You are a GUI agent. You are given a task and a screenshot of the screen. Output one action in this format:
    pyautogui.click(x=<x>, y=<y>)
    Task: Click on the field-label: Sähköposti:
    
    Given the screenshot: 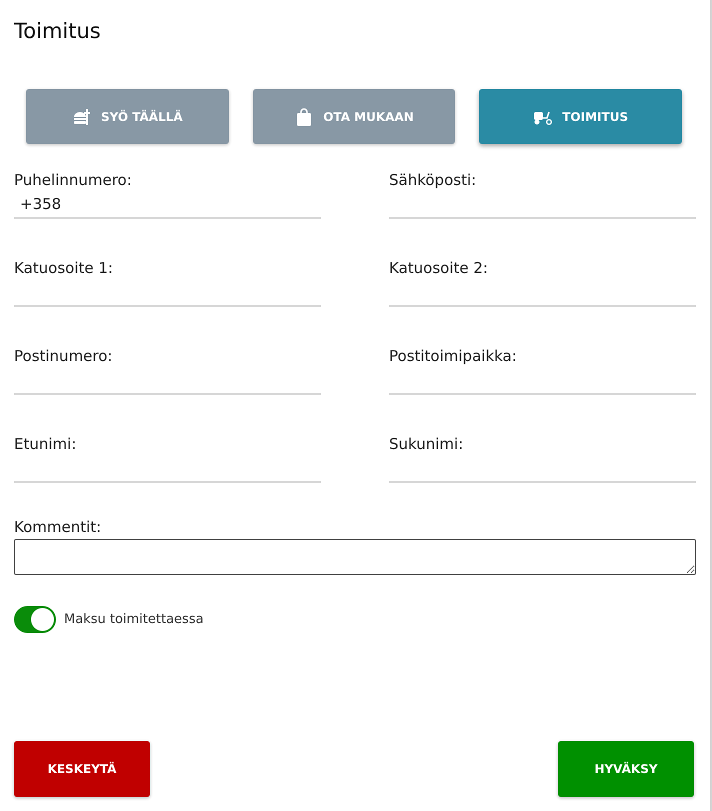 What is the action you would take?
    pyautogui.click(x=433, y=180)
    